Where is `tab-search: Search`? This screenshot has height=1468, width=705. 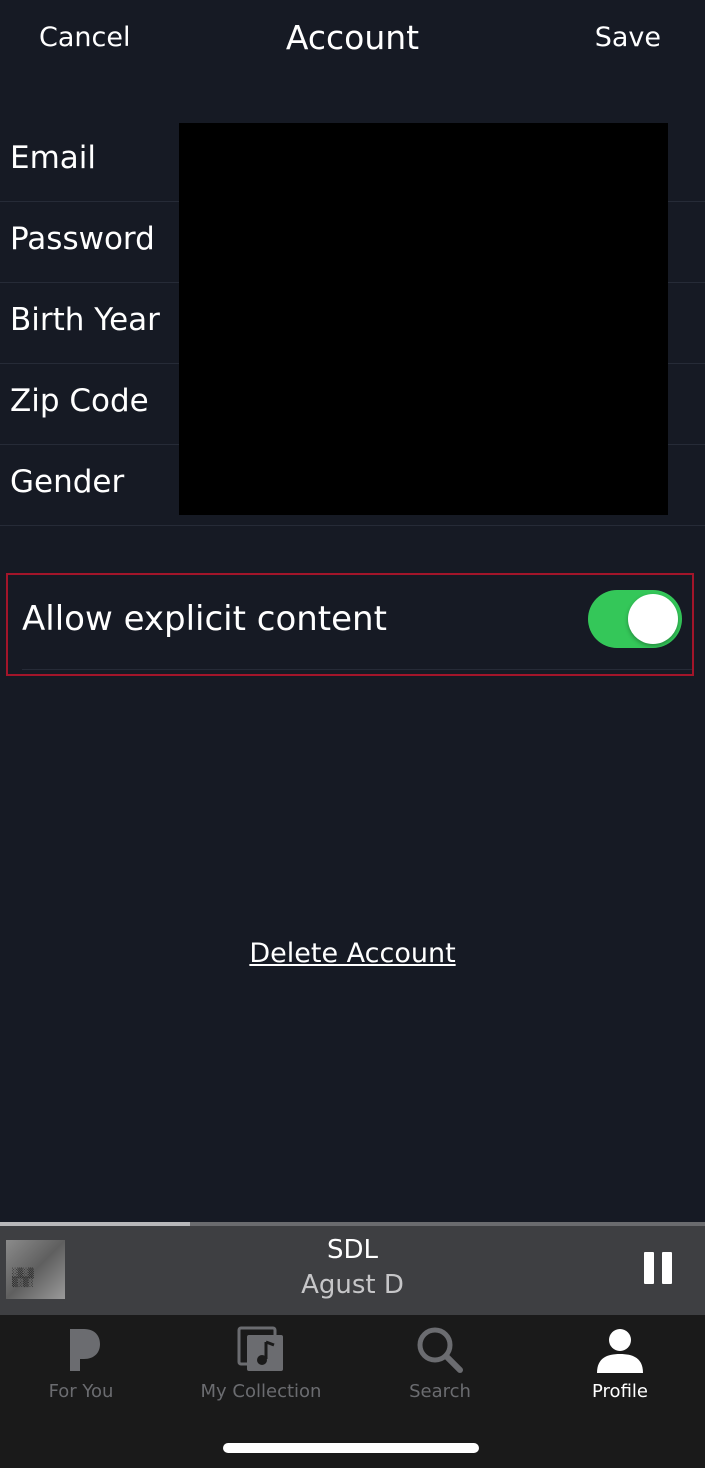 tab-search: Search is located at coordinates (440, 1365).